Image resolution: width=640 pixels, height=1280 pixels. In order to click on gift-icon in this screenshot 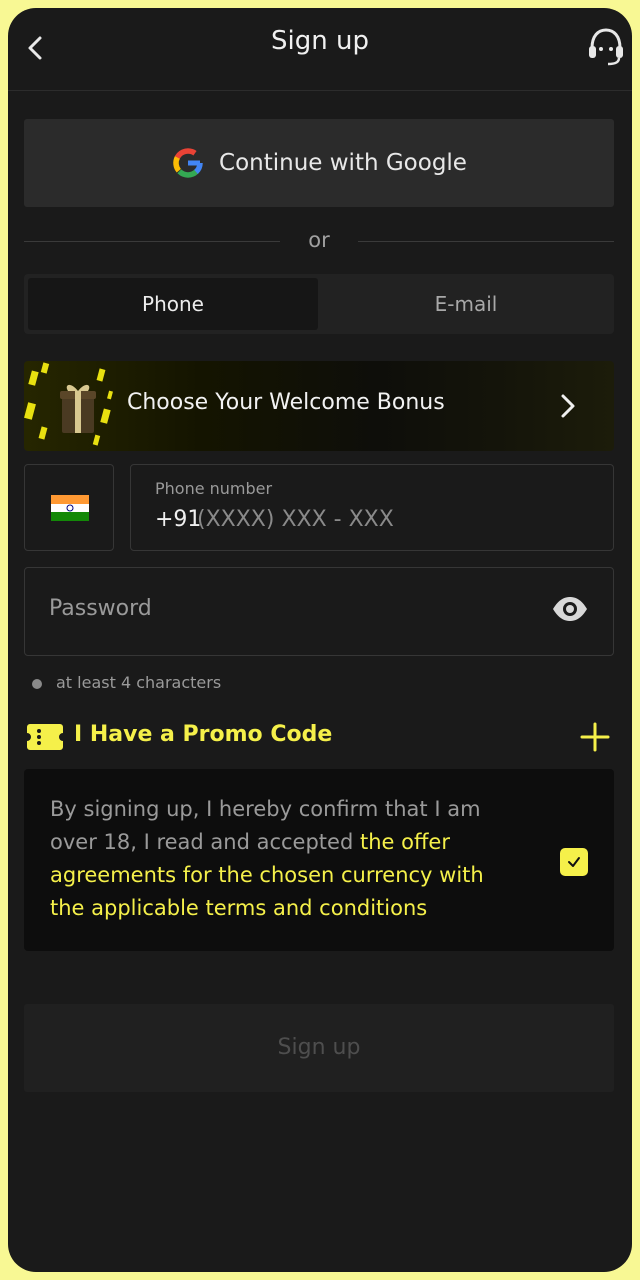, I will do `click(78, 408)`.